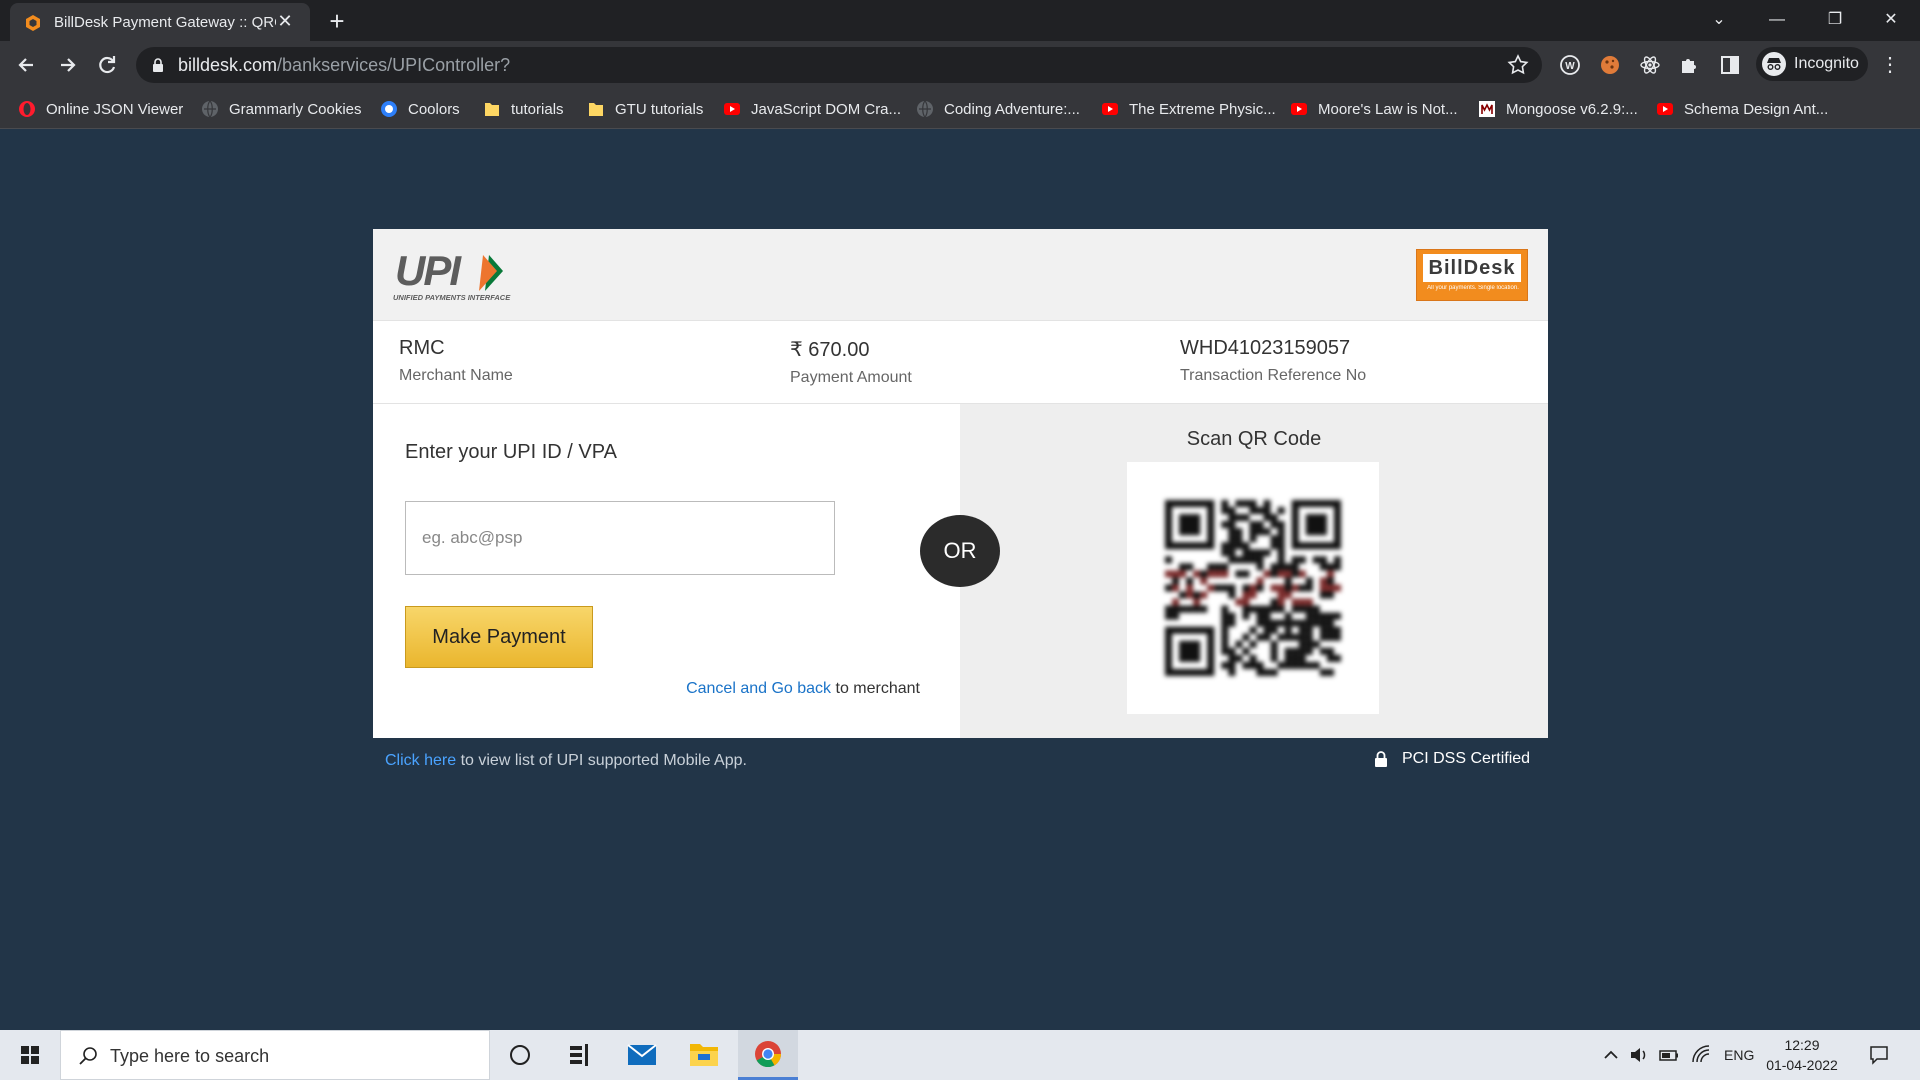 The height and width of the screenshot is (1080, 1920). Describe the element at coordinates (1777, 20) in the screenshot. I see `minimize-button: —` at that location.